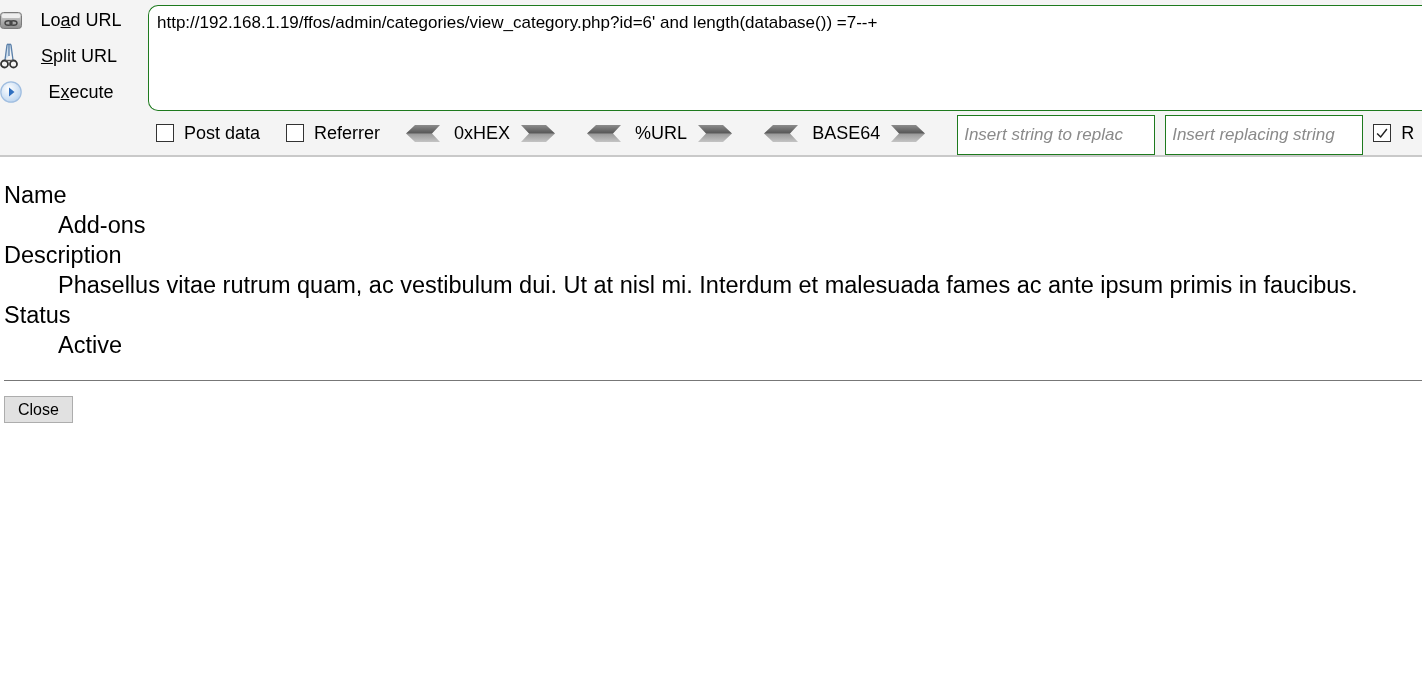 The height and width of the screenshot is (679, 1422). What do you see at coordinates (9, 56) in the screenshot?
I see `scissors-icon` at bounding box center [9, 56].